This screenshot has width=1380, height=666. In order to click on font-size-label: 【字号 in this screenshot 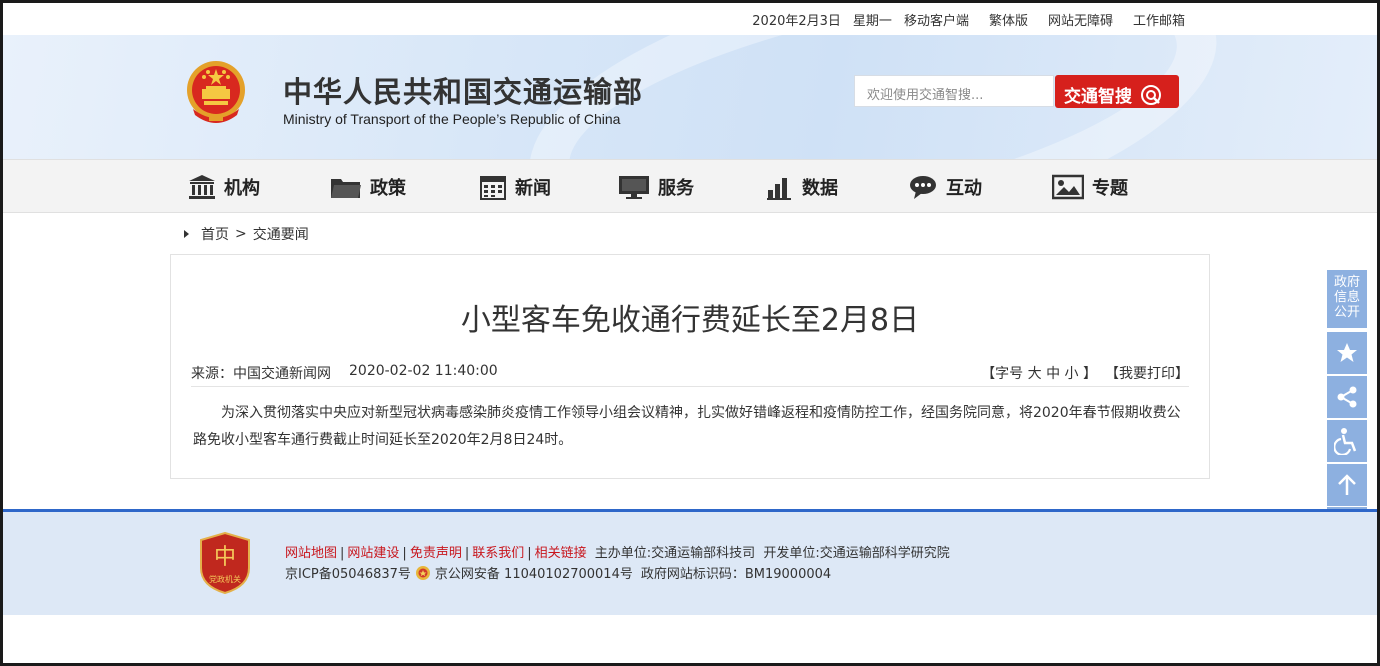, I will do `click(1002, 374)`.